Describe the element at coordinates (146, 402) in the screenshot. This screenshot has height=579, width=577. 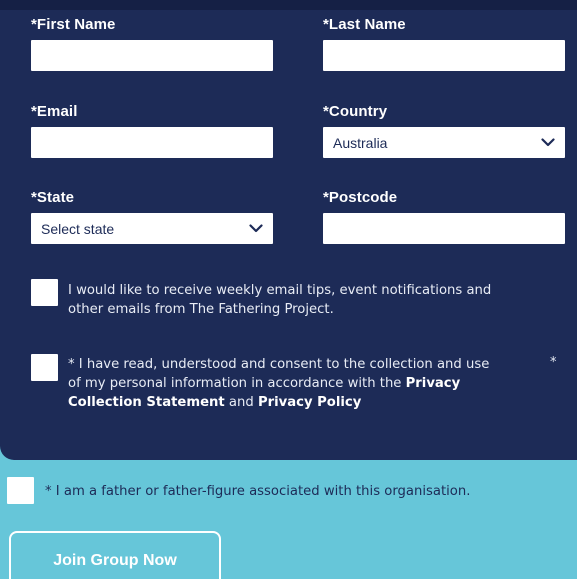
I see `privacy-collection-link-part2: Collection Statement` at that location.